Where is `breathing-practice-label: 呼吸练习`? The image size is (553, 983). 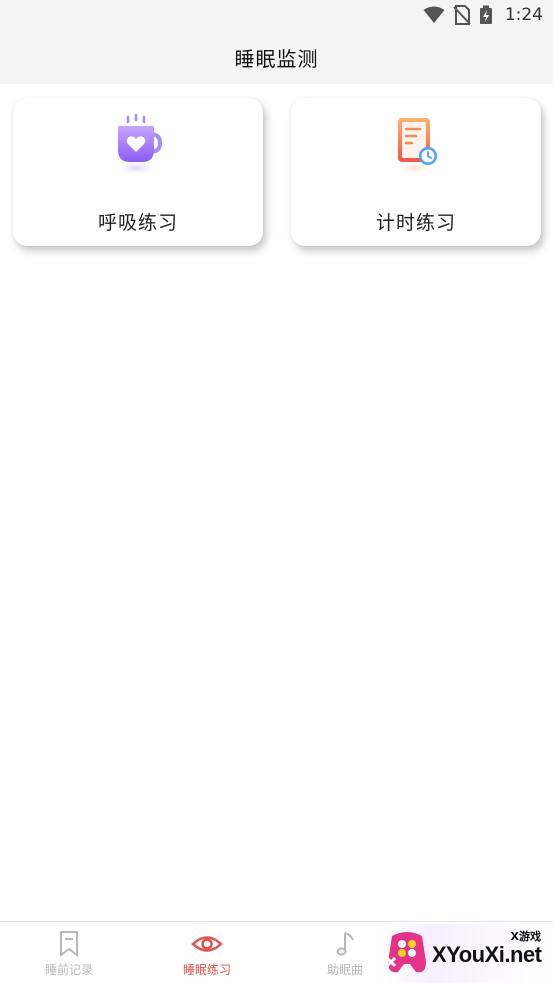 breathing-practice-label: 呼吸练习 is located at coordinates (137, 223).